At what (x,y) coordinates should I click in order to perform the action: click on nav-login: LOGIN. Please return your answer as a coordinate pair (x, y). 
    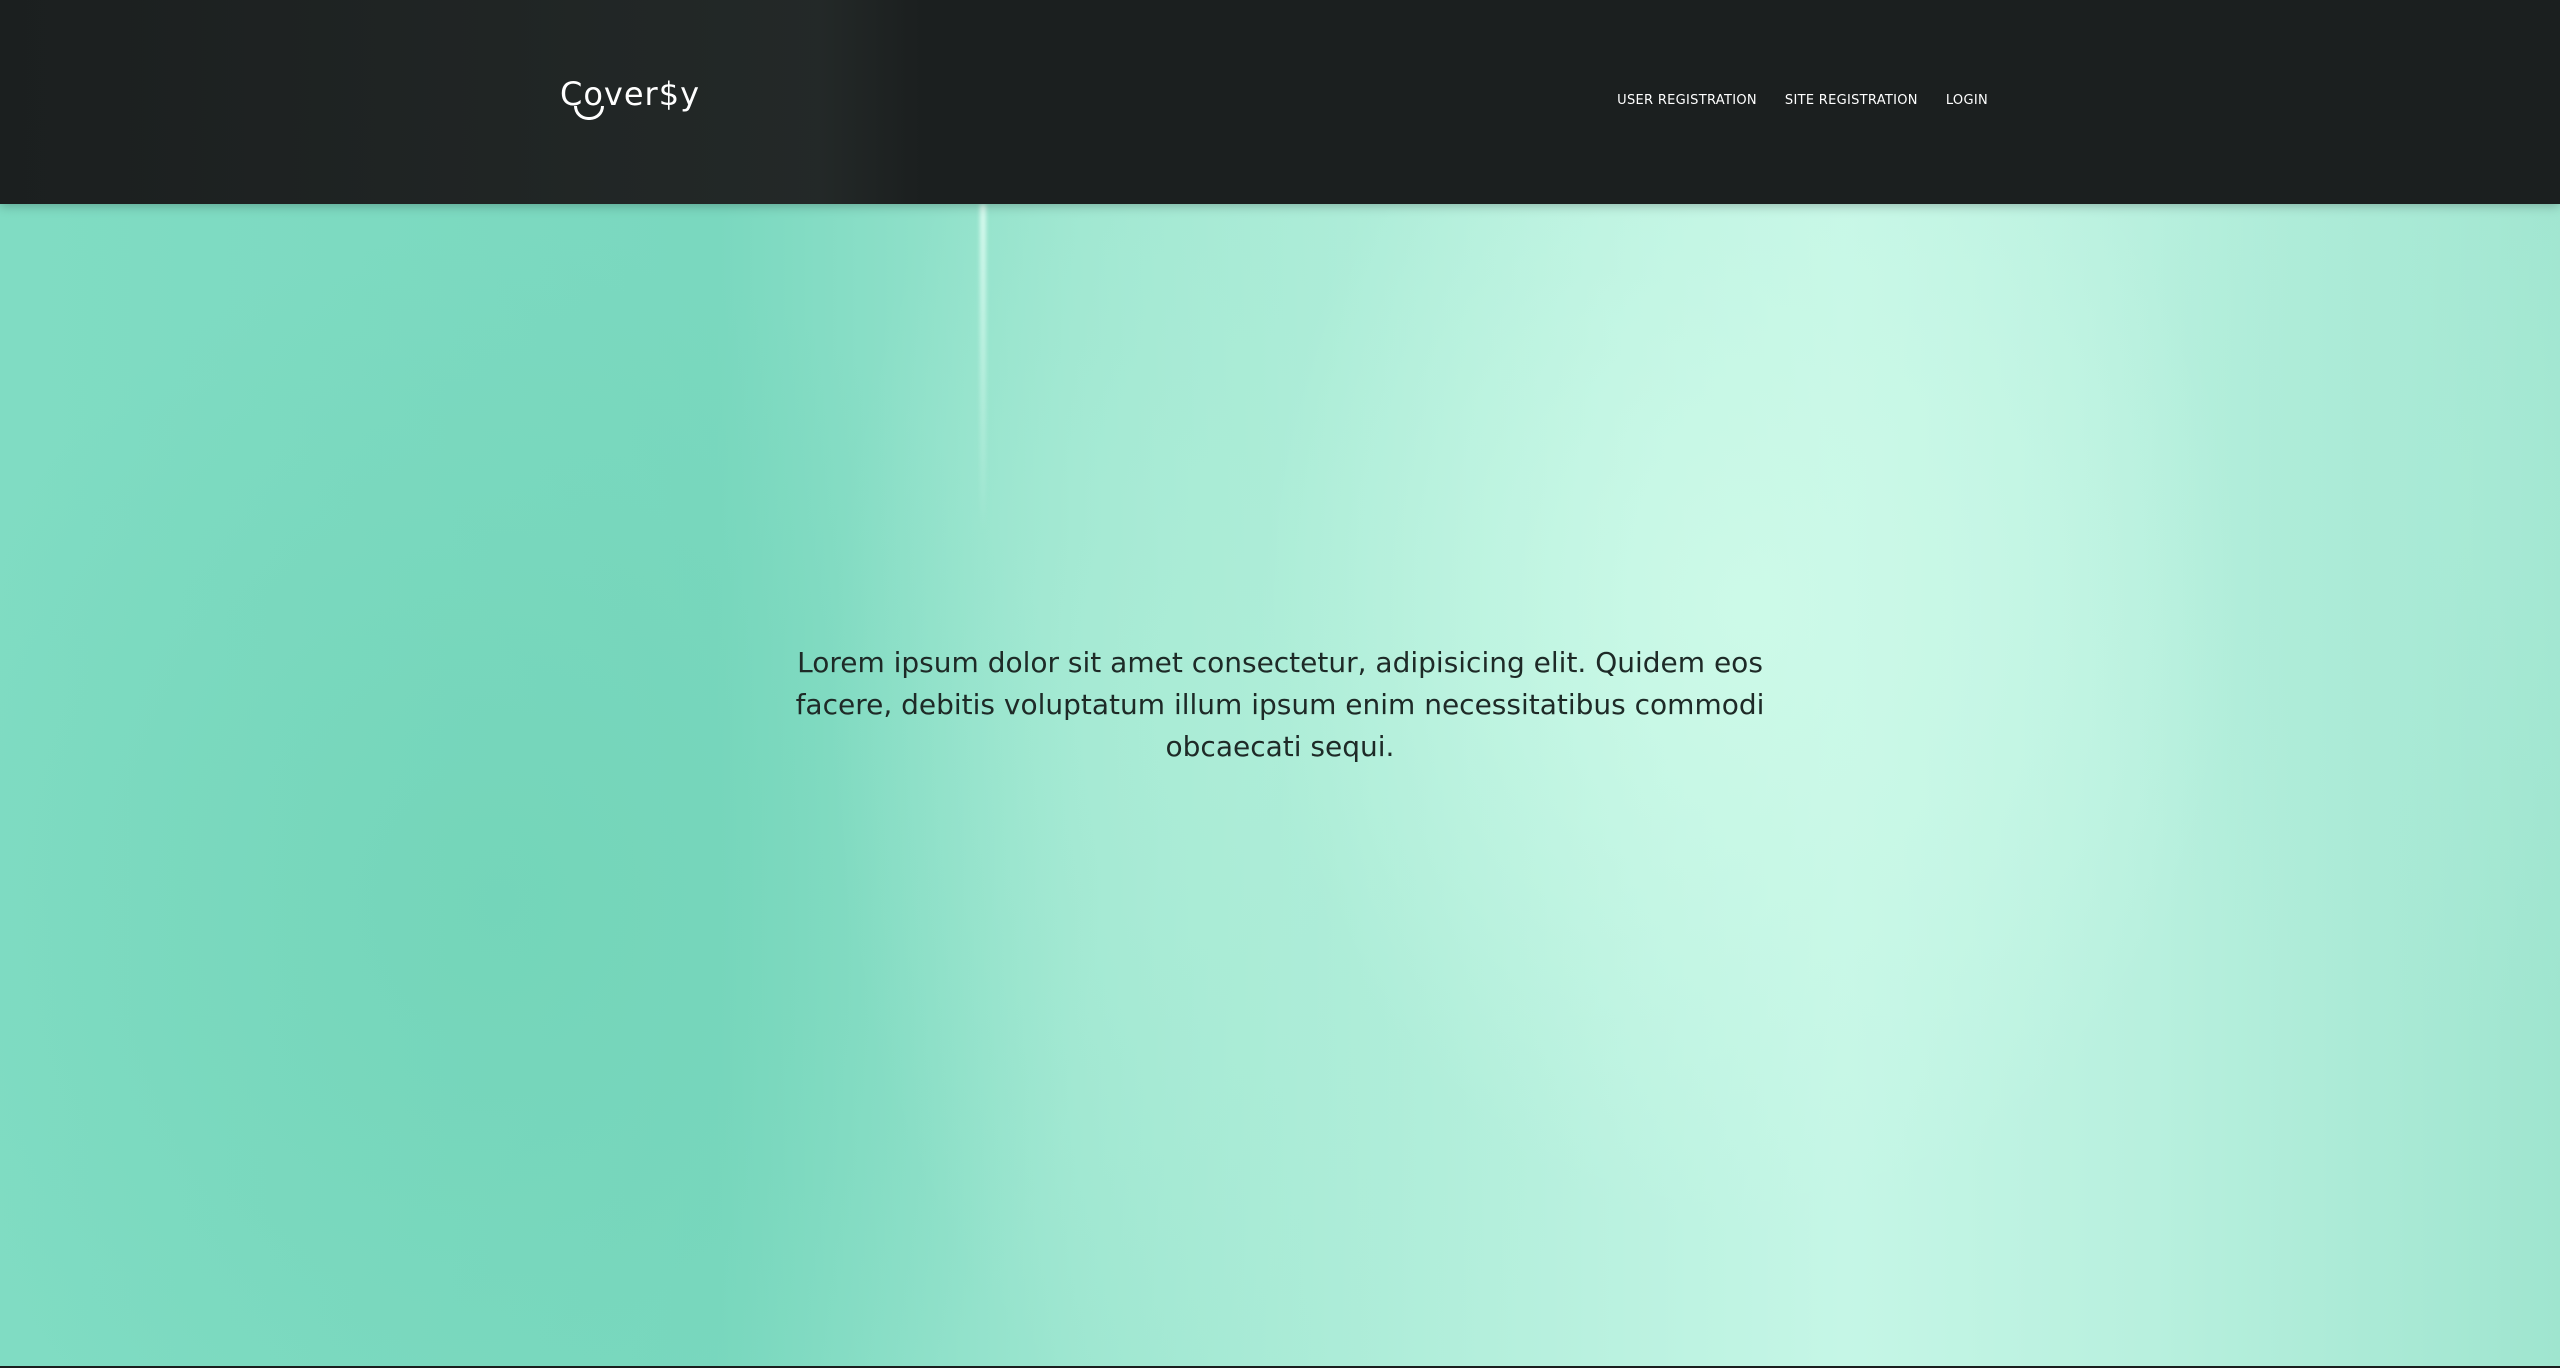
    Looking at the image, I should click on (1953, 101).